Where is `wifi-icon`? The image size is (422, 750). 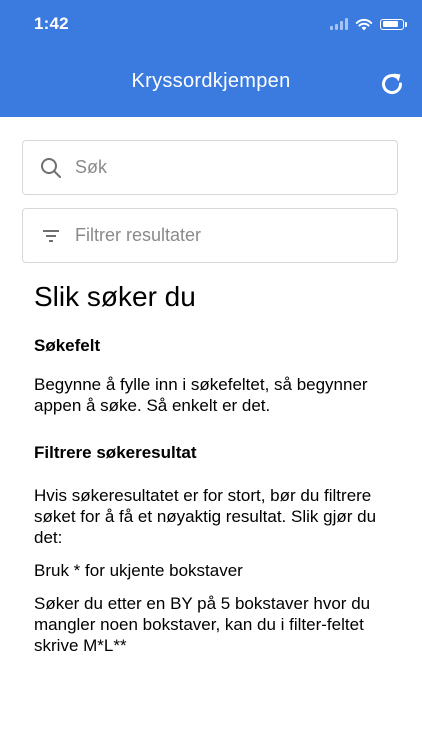
wifi-icon is located at coordinates (364, 24).